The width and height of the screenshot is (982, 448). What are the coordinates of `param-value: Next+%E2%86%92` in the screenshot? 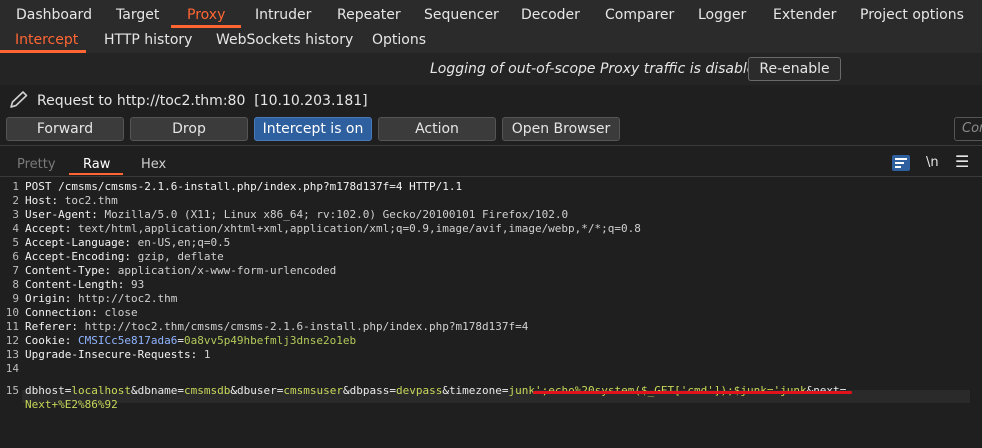 It's located at (71, 404).